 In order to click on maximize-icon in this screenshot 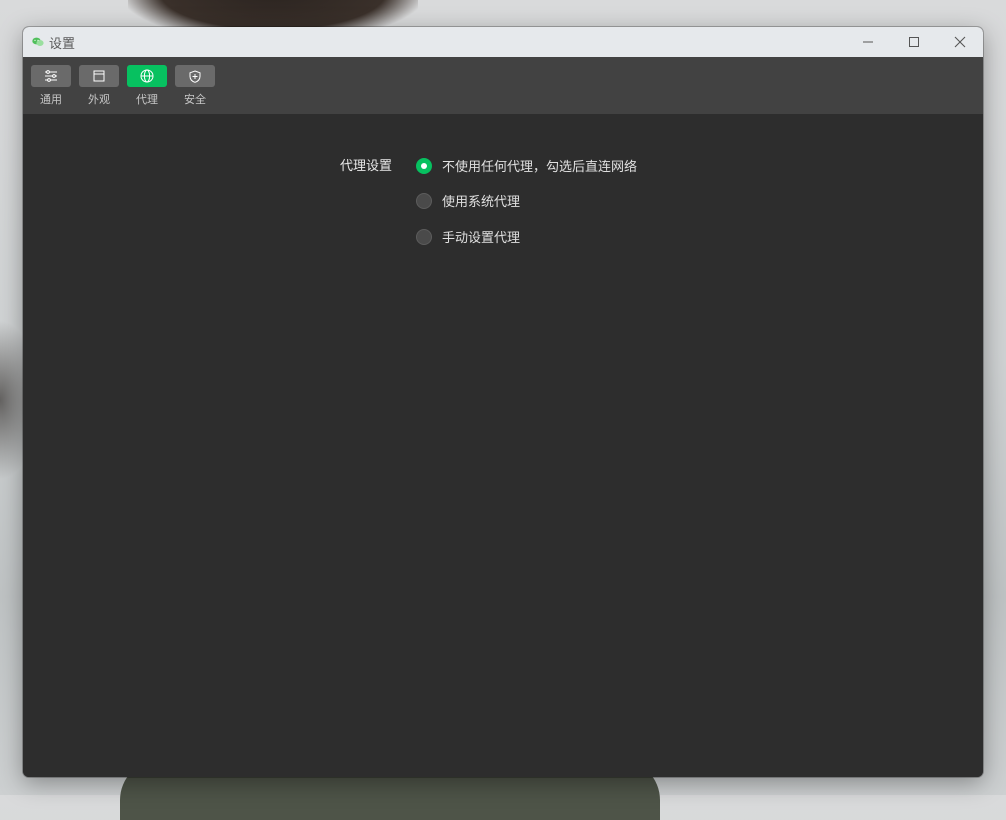, I will do `click(914, 42)`.